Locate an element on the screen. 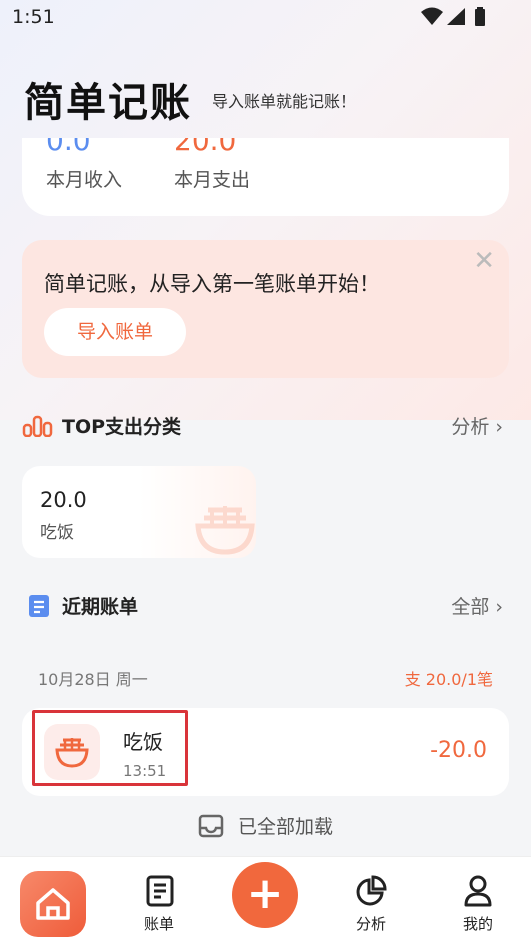 Image resolution: width=531 pixels, height=945 pixels. recent-bills-title: 近期账单 is located at coordinates (100, 607).